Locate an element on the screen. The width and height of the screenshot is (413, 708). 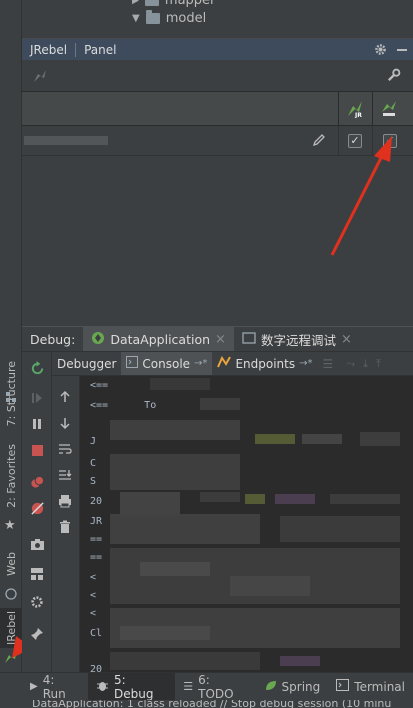
remote-server-column-icon is located at coordinates (389, 110).